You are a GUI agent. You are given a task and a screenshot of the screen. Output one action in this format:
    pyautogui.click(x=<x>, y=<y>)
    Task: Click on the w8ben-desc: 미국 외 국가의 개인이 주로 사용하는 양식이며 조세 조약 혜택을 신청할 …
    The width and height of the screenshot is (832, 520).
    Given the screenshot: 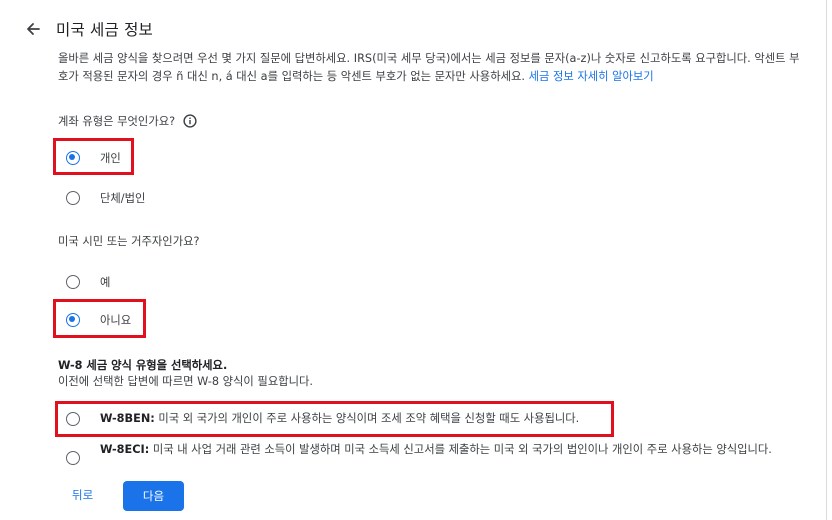 What is the action you would take?
    pyautogui.click(x=367, y=418)
    